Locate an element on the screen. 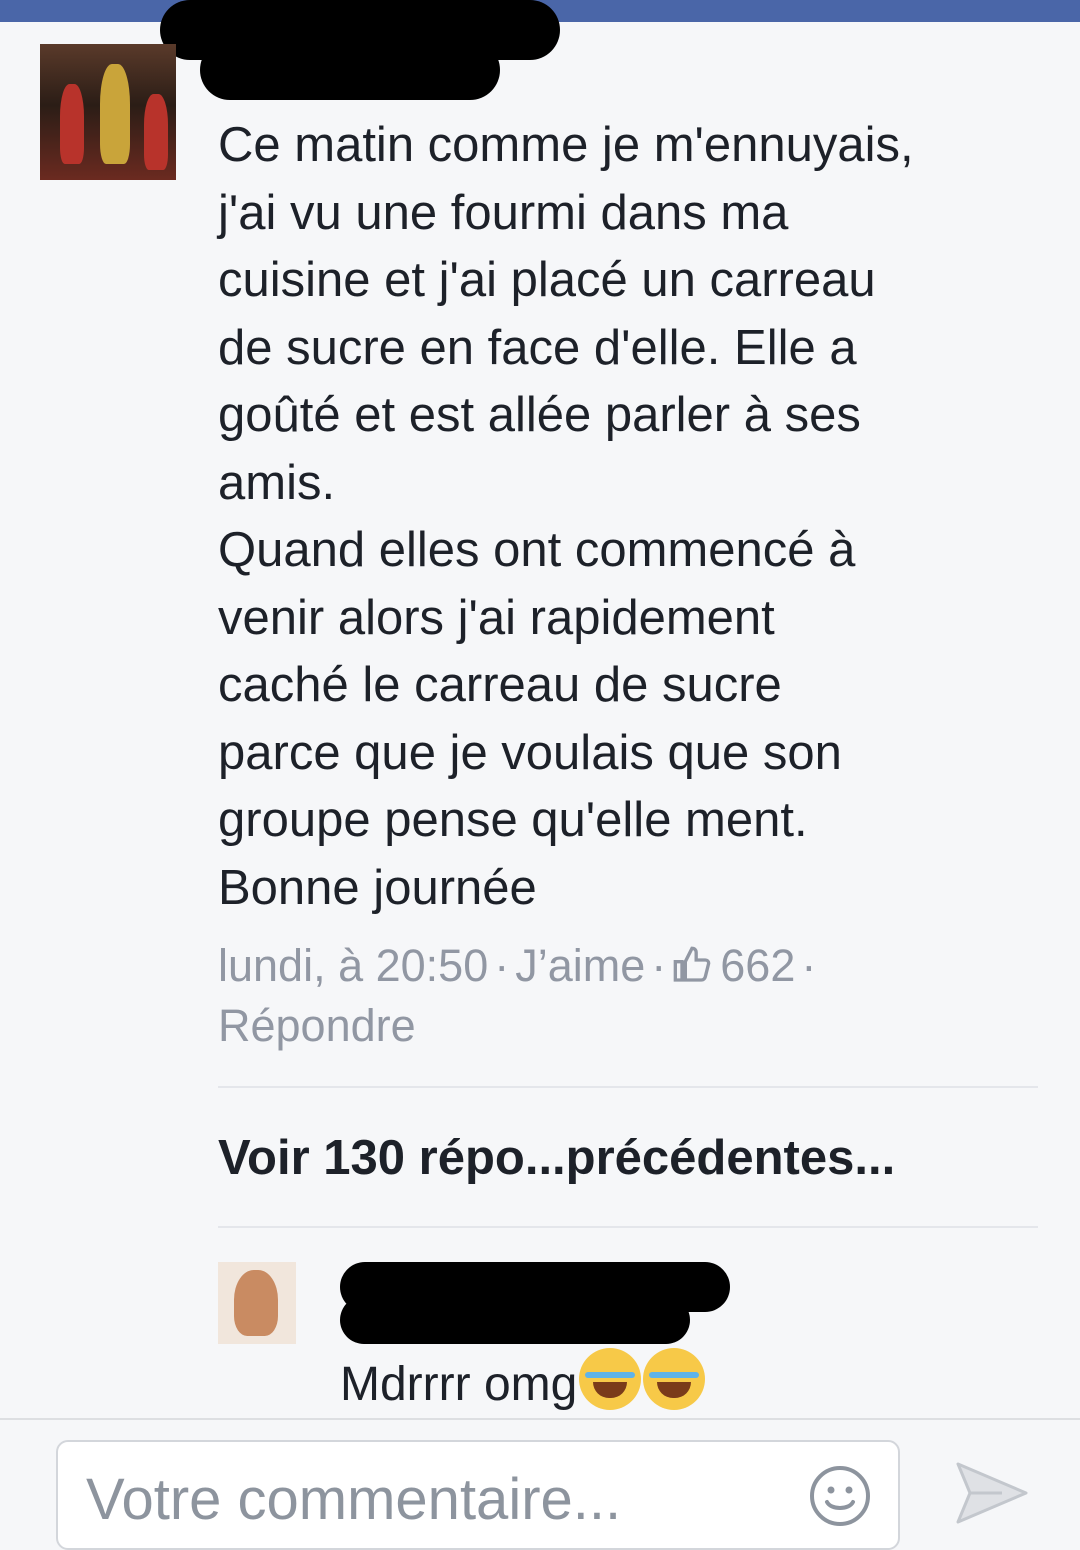 This screenshot has height=1550, width=1080. reply-link: Répondre is located at coordinates (317, 1025).